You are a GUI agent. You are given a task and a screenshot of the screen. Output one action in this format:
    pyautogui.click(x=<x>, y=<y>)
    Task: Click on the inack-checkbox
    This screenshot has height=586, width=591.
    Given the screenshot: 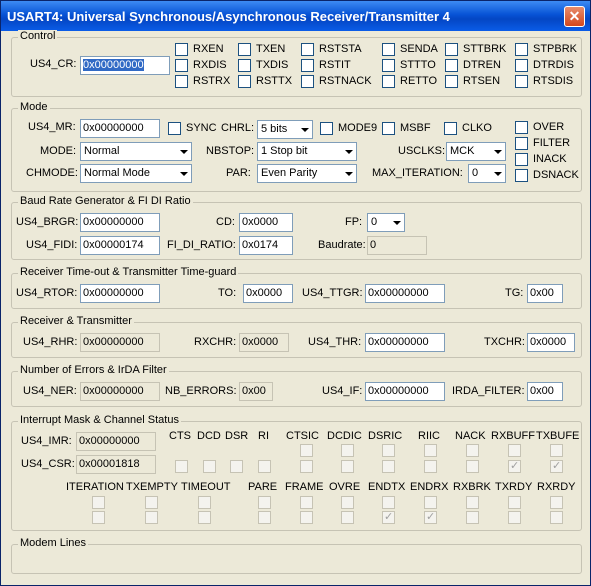 What is the action you would take?
    pyautogui.click(x=521, y=159)
    